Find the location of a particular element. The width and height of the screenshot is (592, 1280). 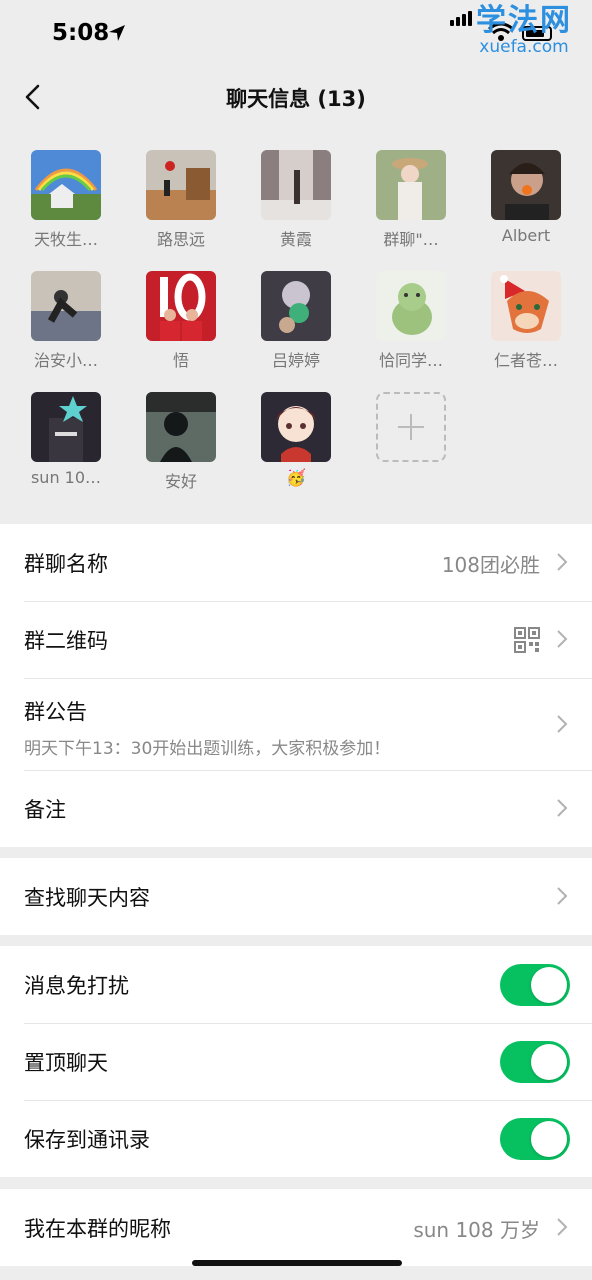

nickname-section: 我在本群的昵称 sun 108 万岁 is located at coordinates (296, 1227).